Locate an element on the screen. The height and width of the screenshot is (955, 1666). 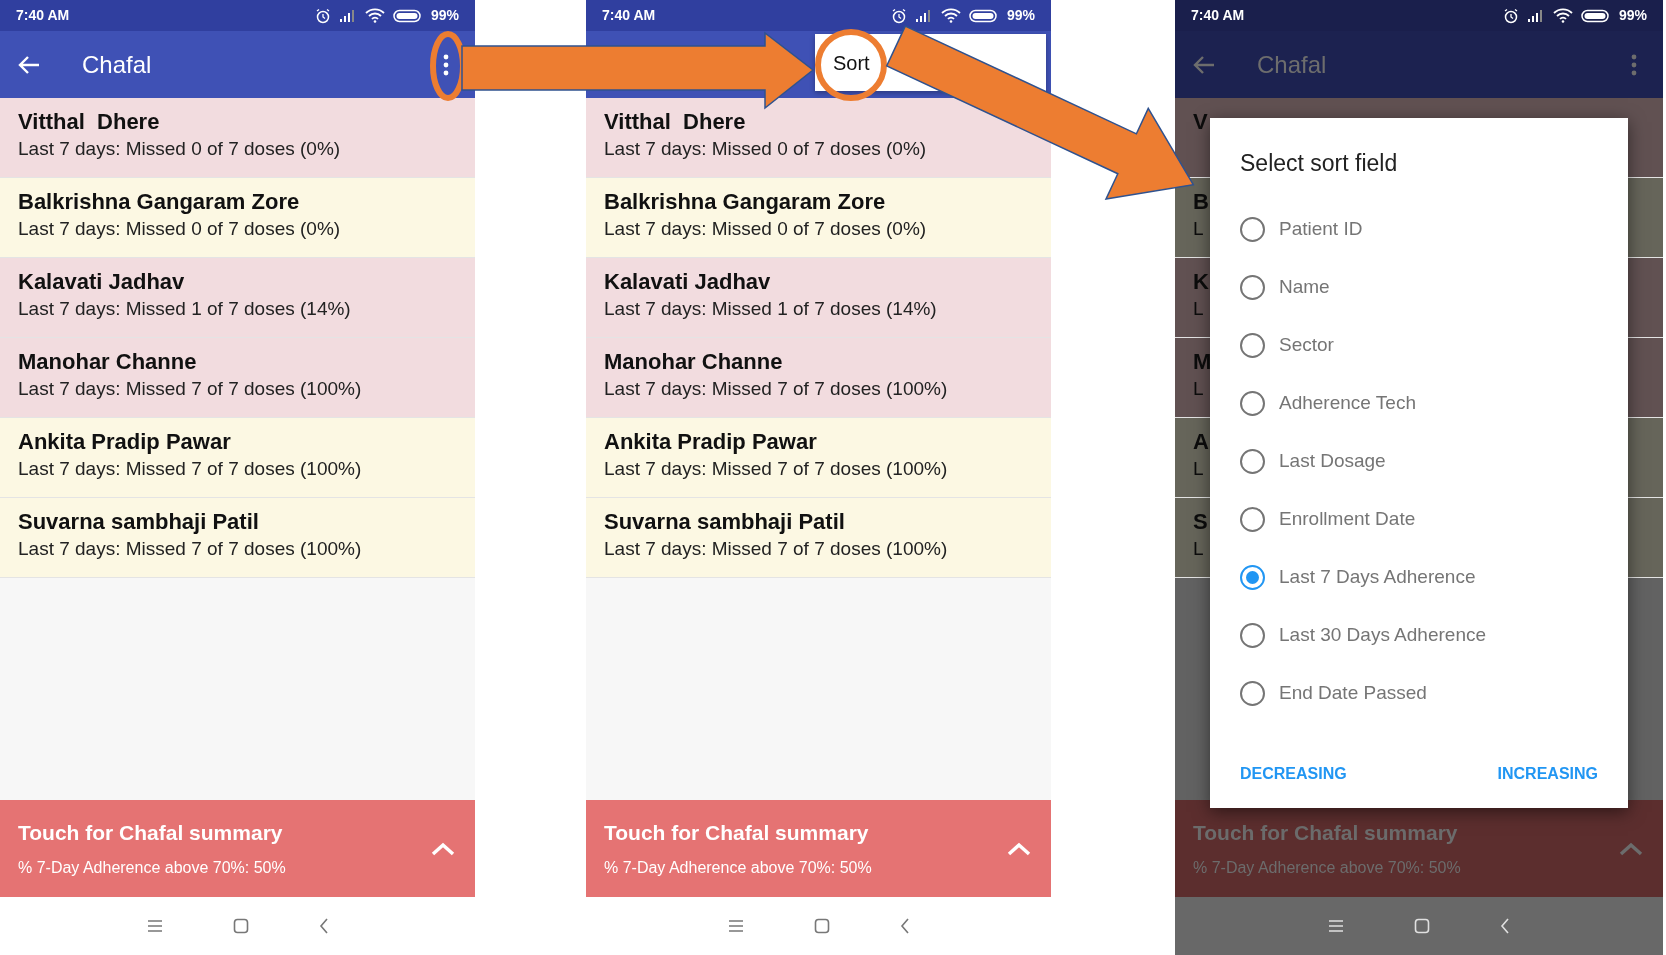
option-label: End Date Passed is located at coordinates (1353, 693).